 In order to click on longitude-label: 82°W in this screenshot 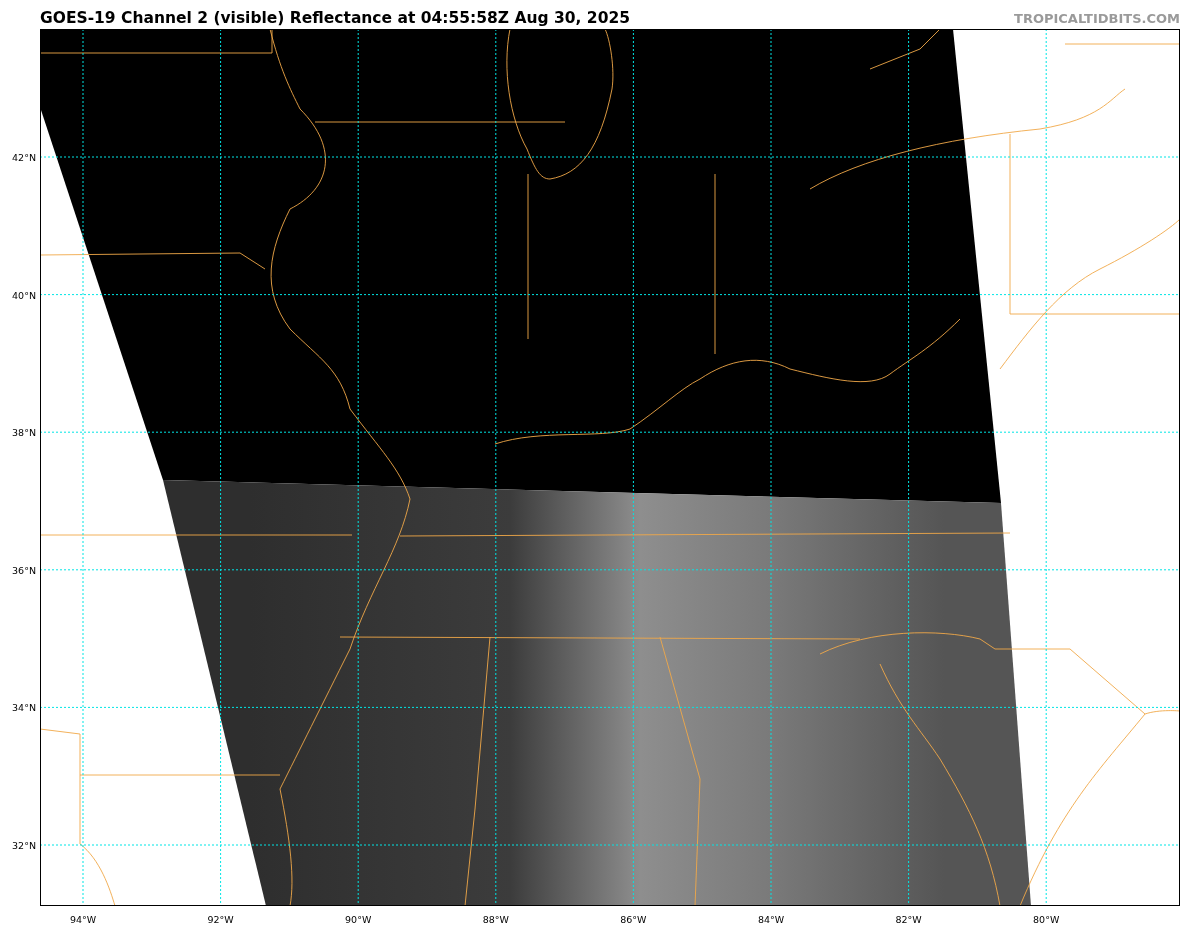, I will do `click(908, 919)`.